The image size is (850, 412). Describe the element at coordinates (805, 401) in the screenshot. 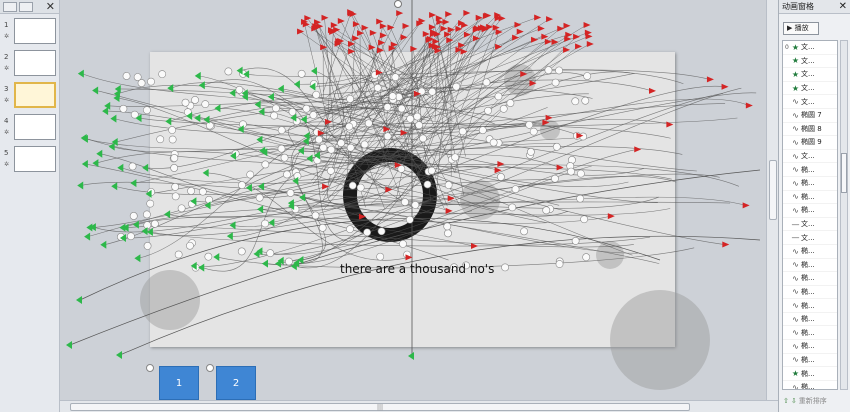

I see `reorder-controls: ⇧ ⇩ 重新排序` at that location.